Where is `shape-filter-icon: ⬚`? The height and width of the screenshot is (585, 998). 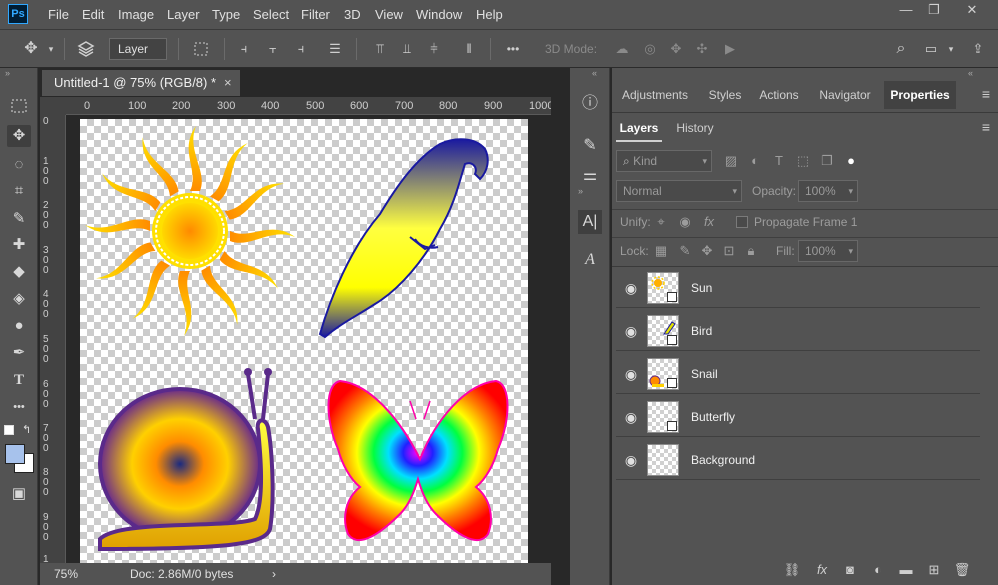 shape-filter-icon: ⬚ is located at coordinates (803, 161).